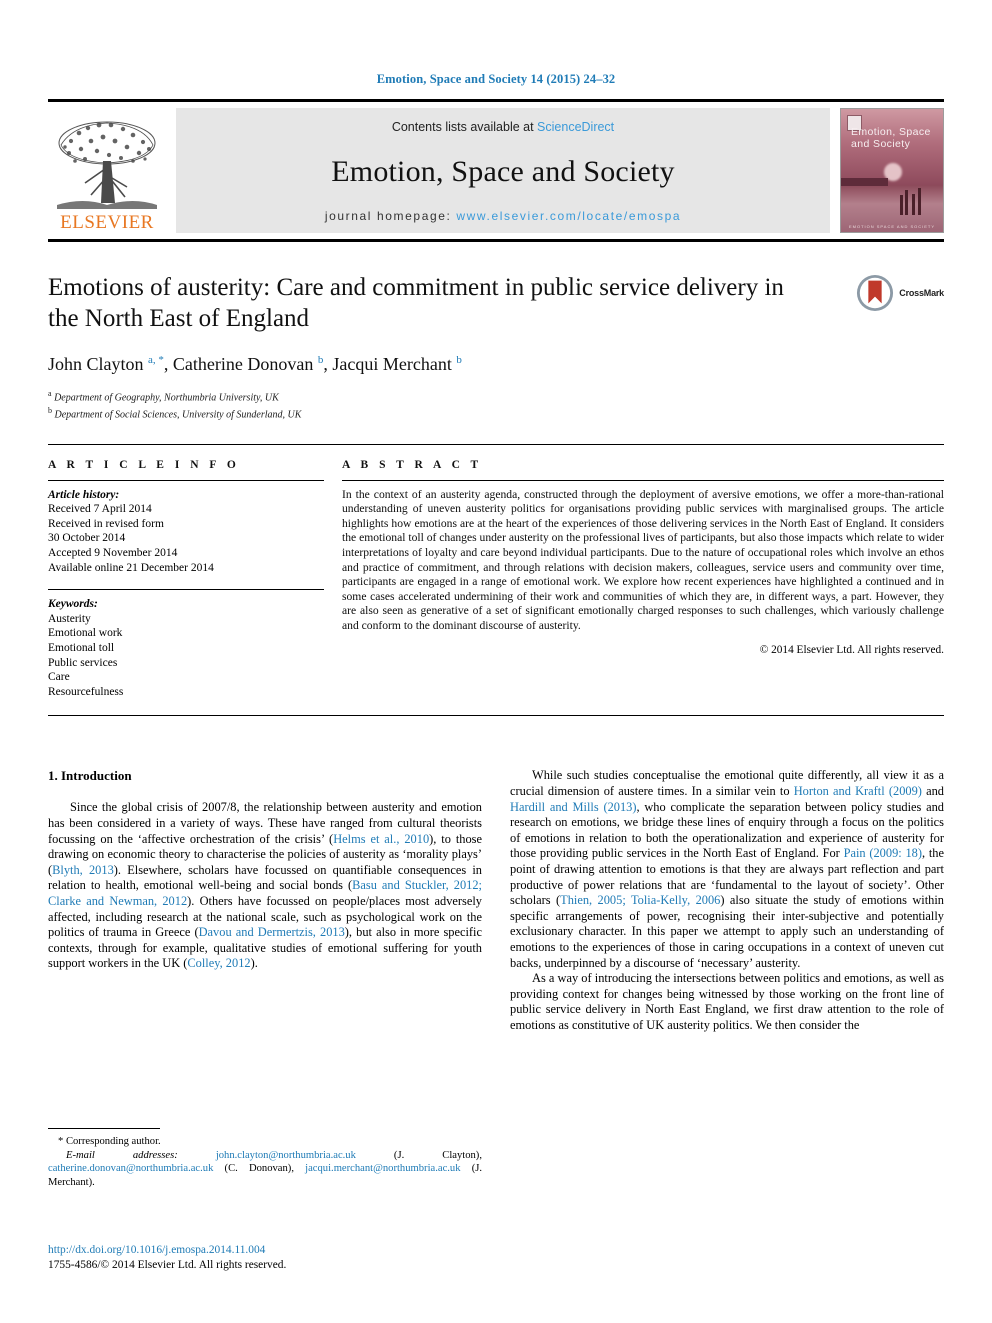 The height and width of the screenshot is (1323, 992). What do you see at coordinates (107, 165) in the screenshot?
I see `elsevier-tree-icon` at bounding box center [107, 165].